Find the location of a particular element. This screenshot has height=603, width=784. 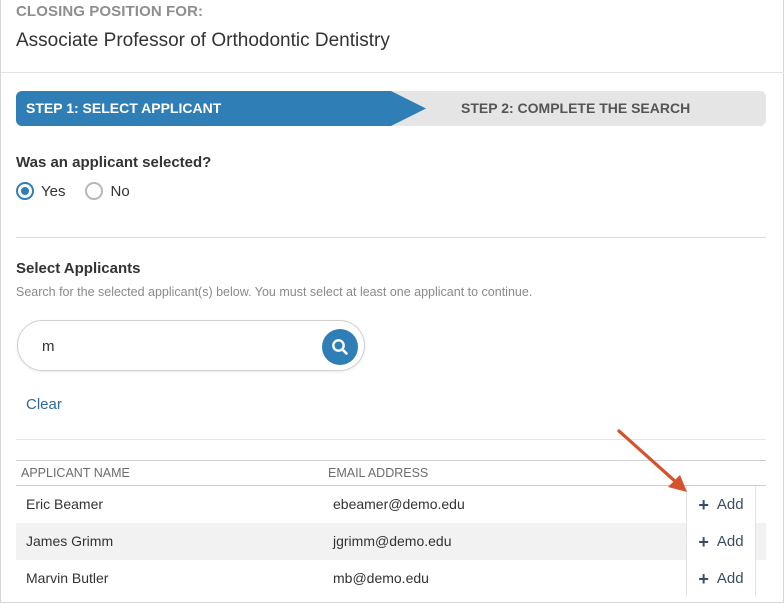

search-button is located at coordinates (340, 347).